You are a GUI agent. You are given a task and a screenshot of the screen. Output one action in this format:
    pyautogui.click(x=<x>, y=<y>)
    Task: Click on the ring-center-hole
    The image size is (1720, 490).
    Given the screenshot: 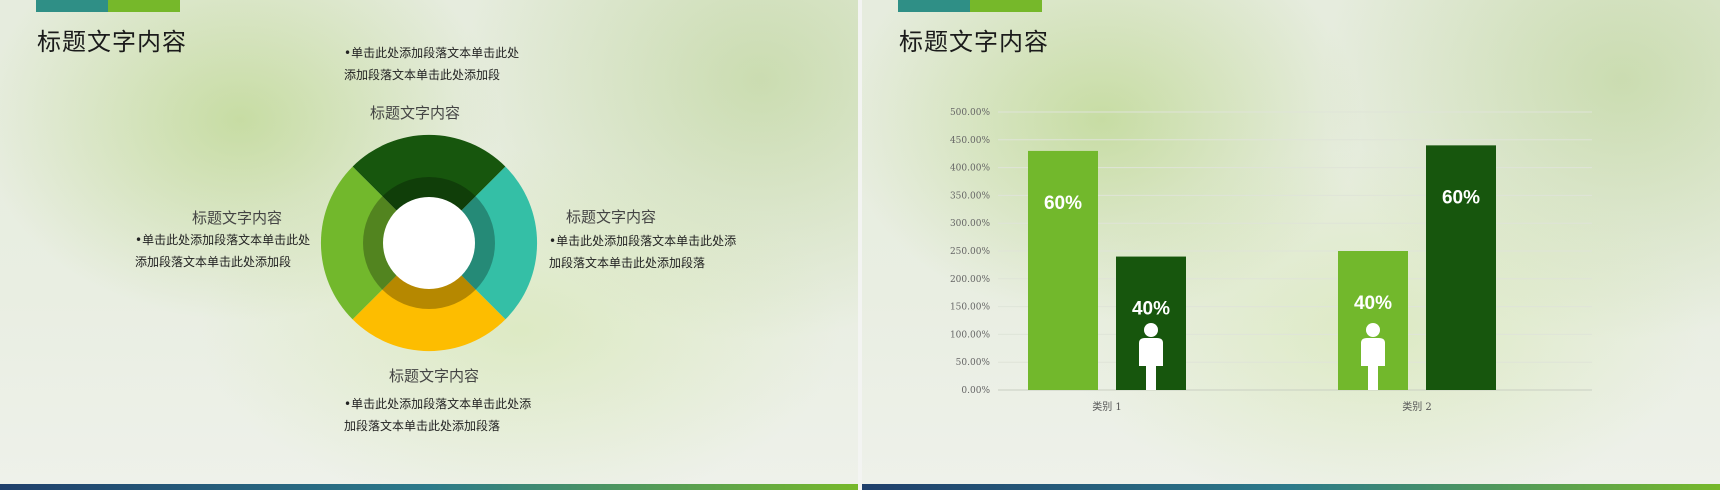 What is the action you would take?
    pyautogui.click(x=429, y=243)
    